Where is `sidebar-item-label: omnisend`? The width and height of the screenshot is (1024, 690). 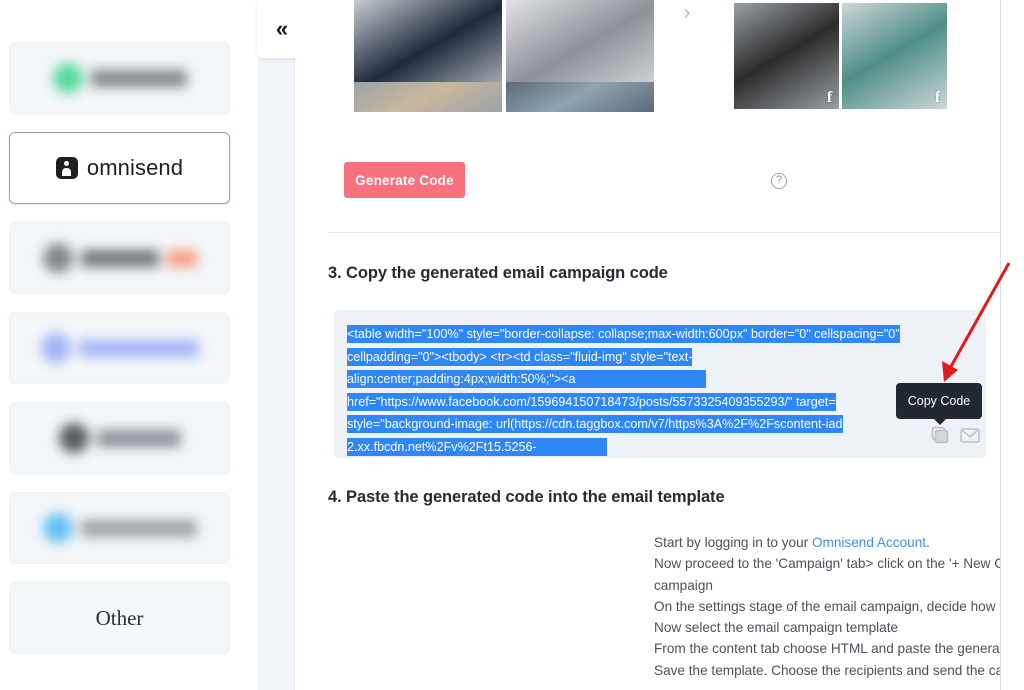
sidebar-item-label: omnisend is located at coordinates (135, 167).